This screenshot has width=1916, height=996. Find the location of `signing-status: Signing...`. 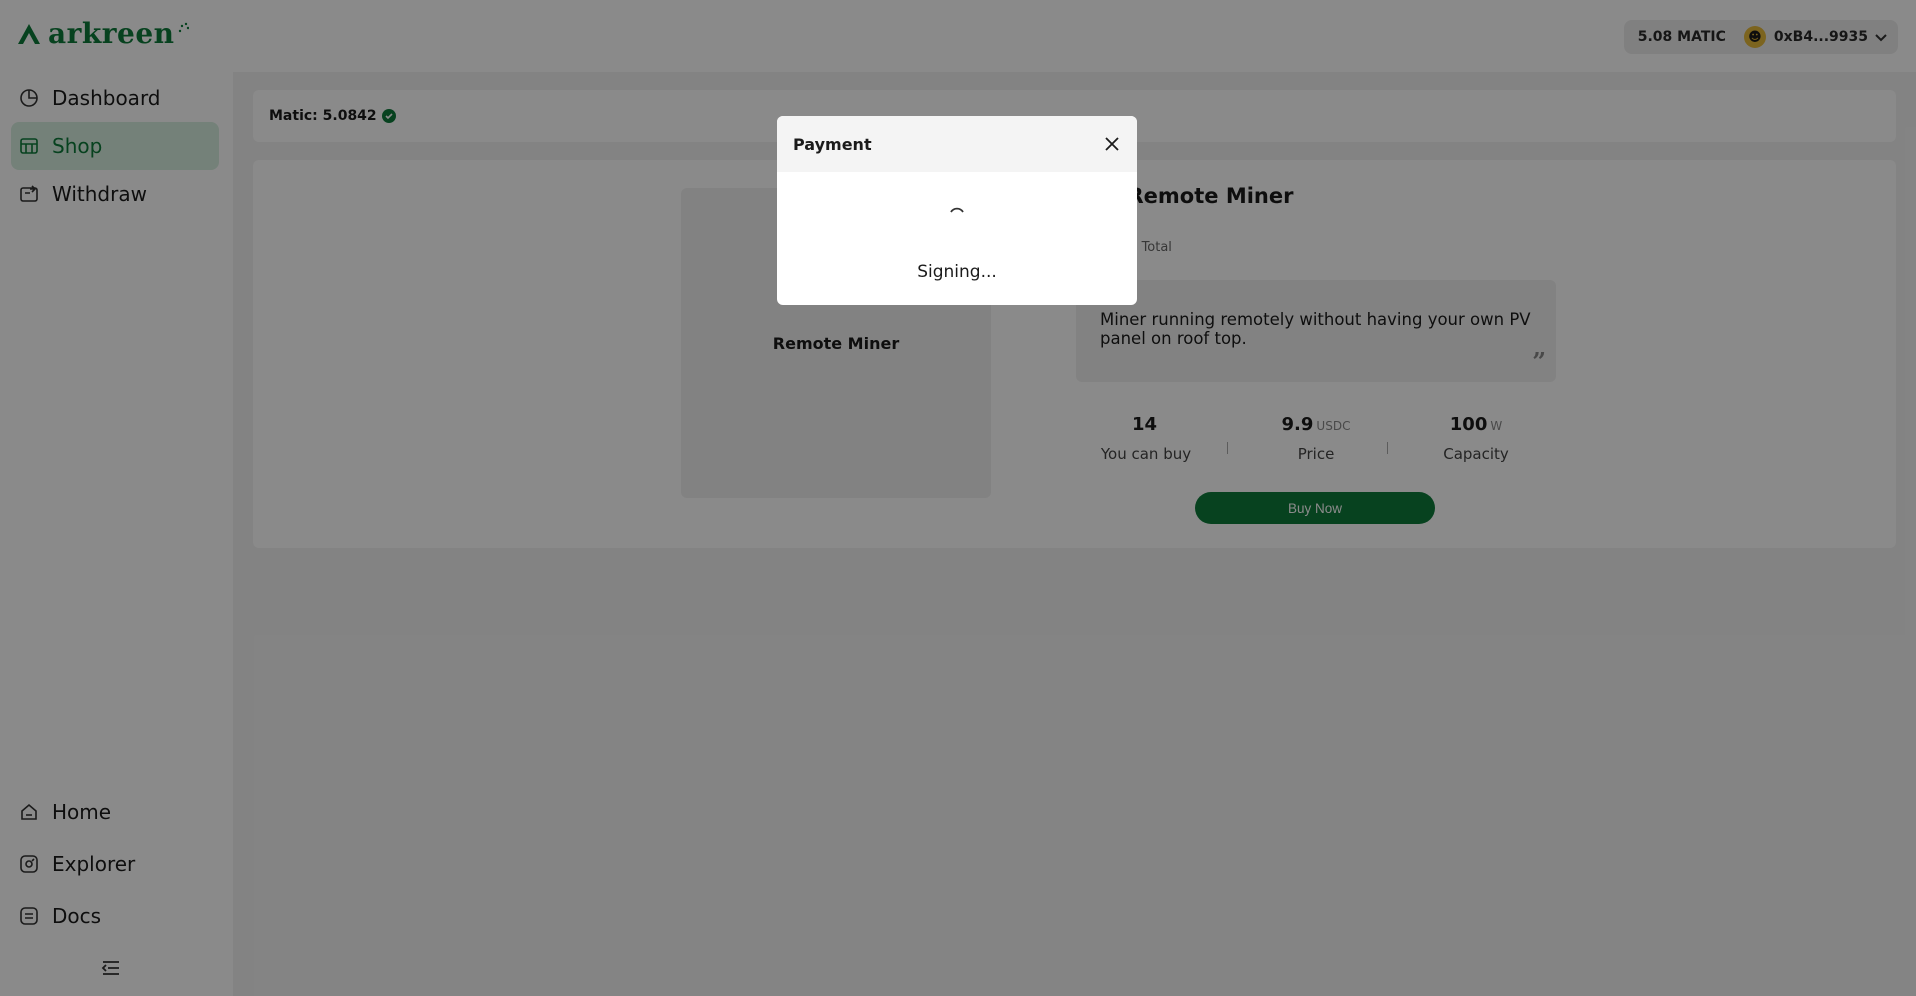

signing-status: Signing... is located at coordinates (957, 272).